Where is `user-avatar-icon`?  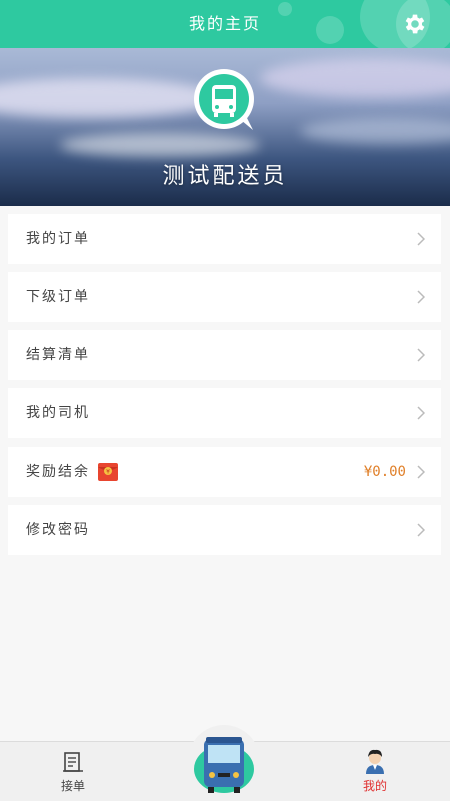
user-avatar-icon is located at coordinates (375, 761).